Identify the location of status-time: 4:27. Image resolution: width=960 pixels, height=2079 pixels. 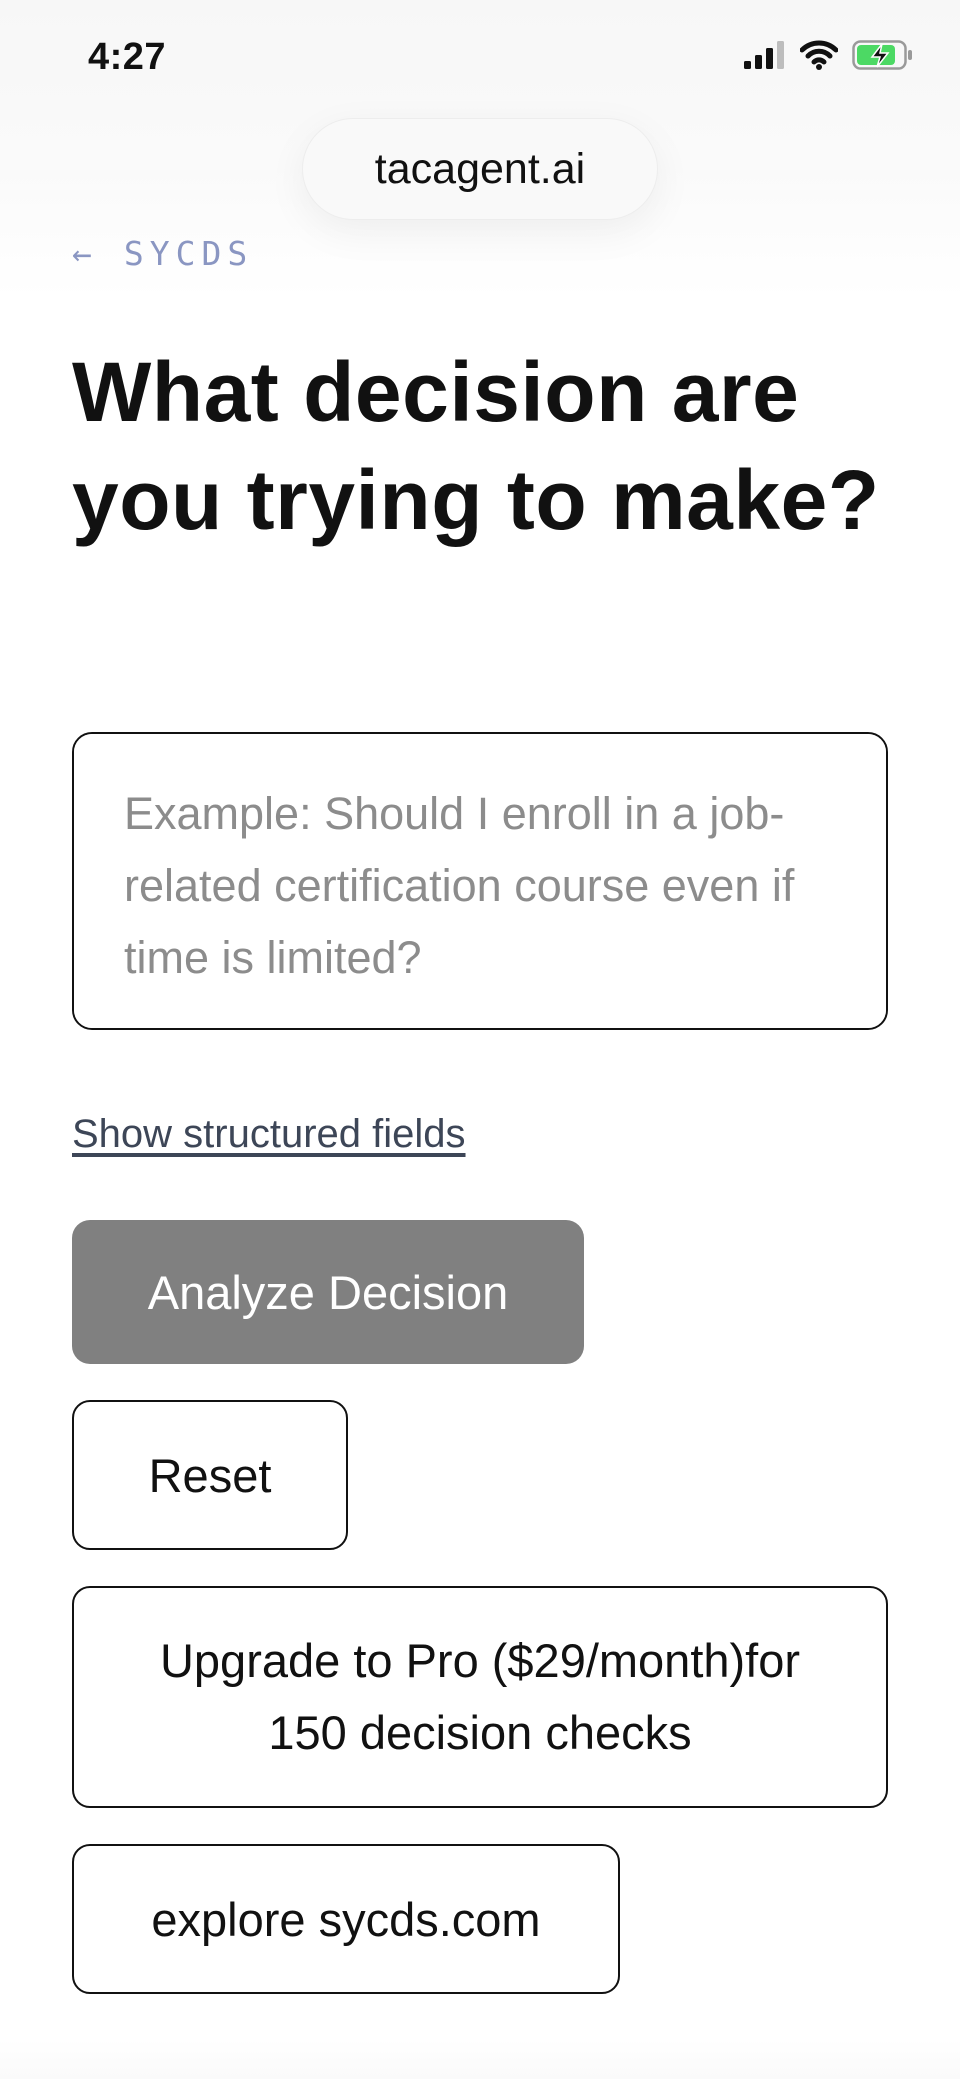
(127, 57).